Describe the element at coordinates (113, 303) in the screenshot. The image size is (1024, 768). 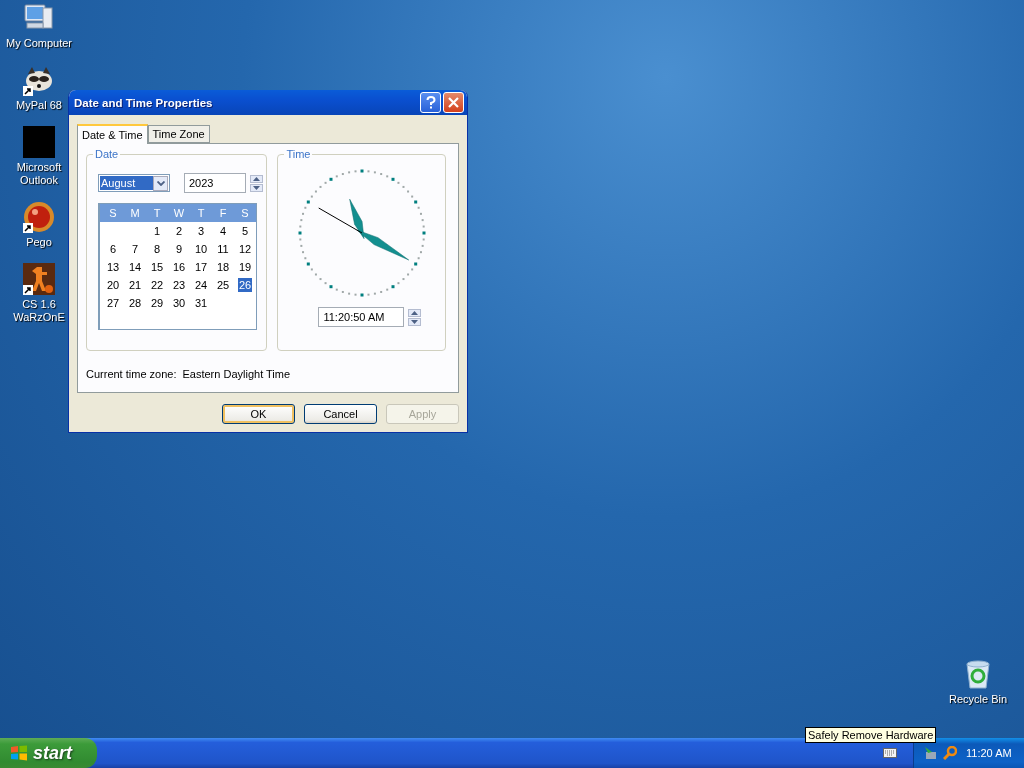
I see `calendar-day: 27` at that location.